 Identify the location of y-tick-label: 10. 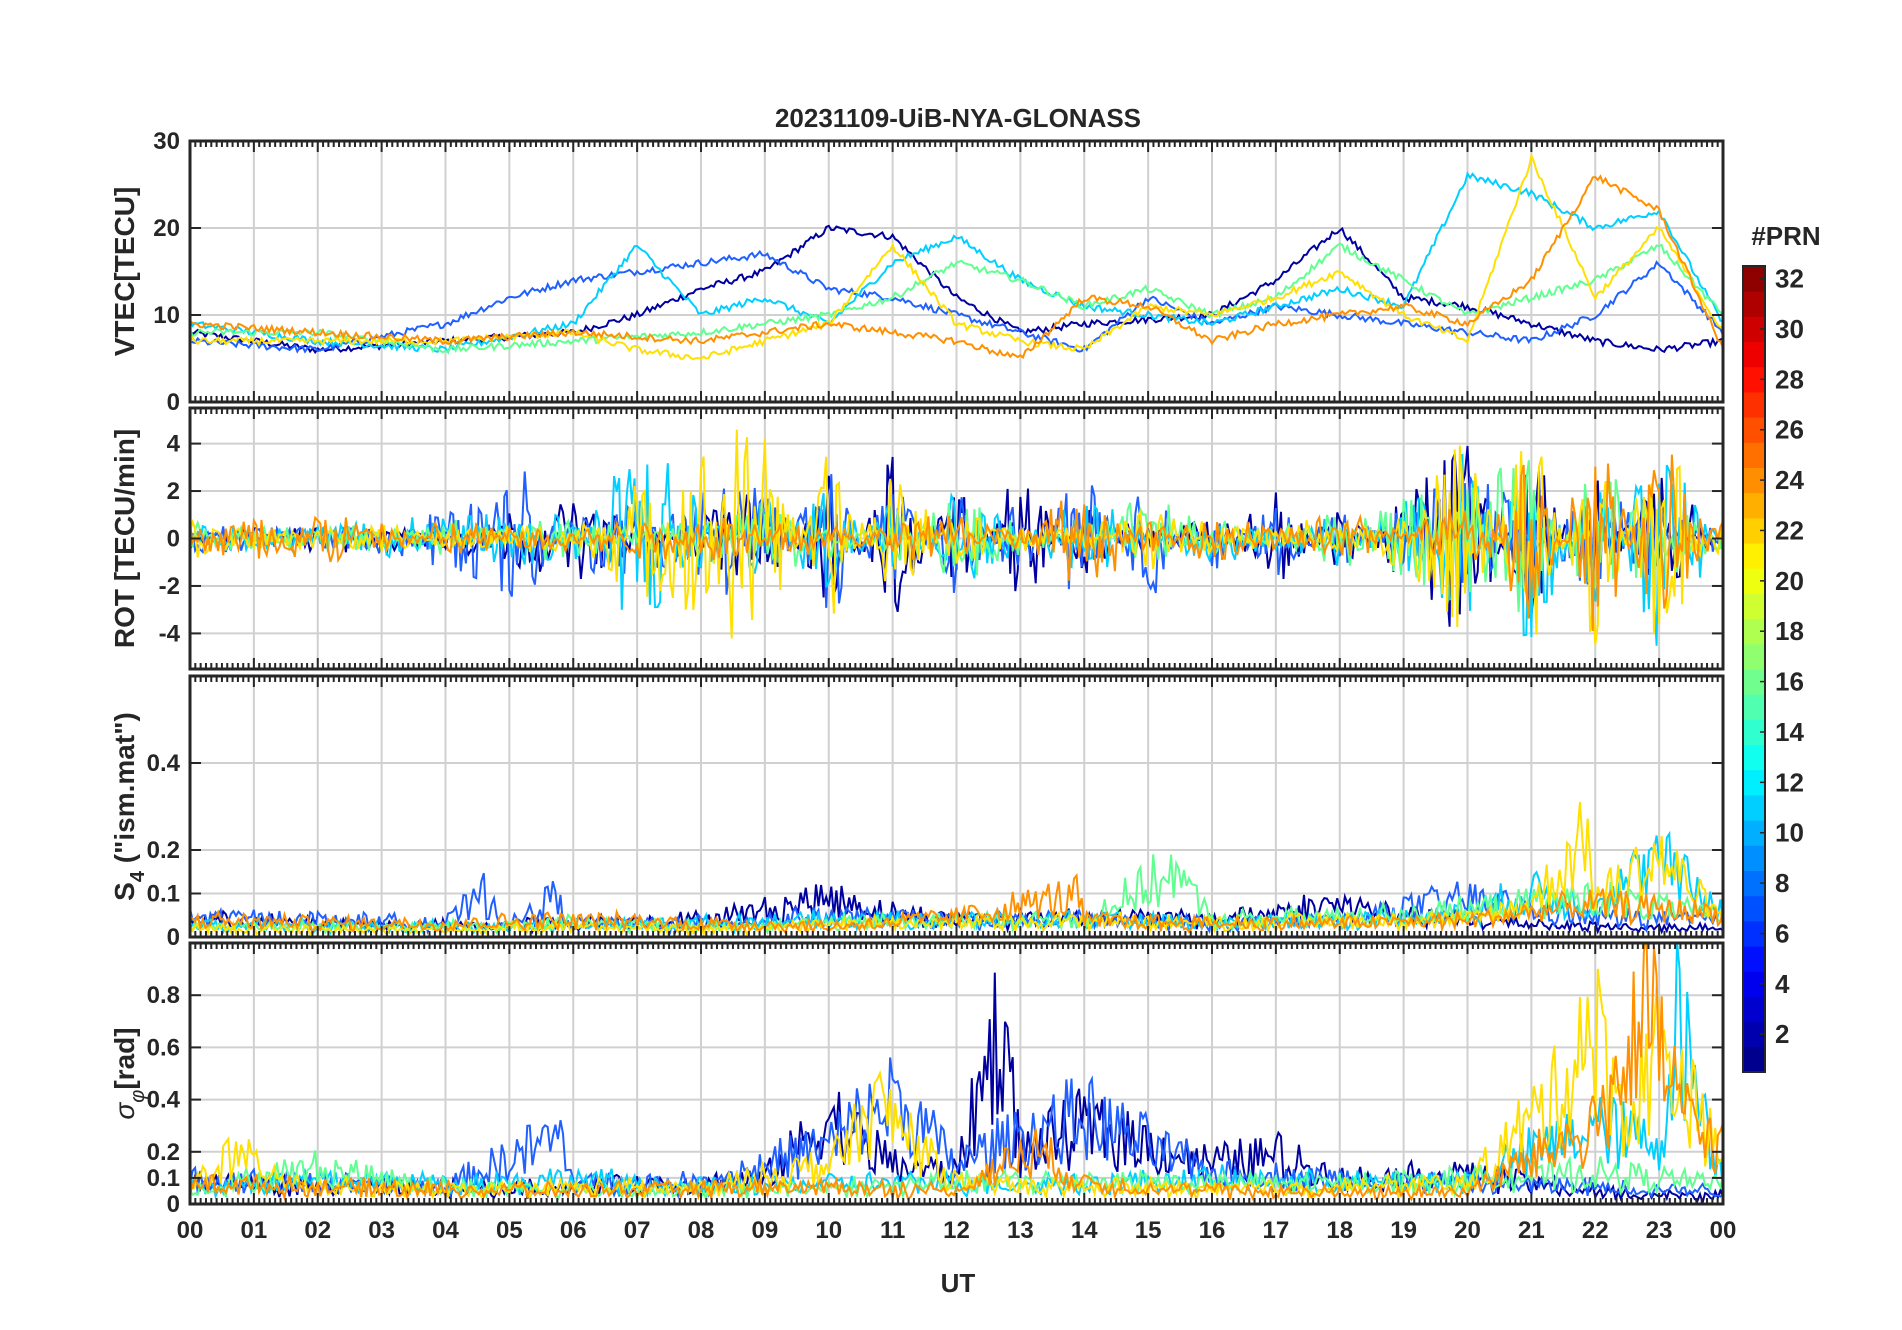
(166, 315).